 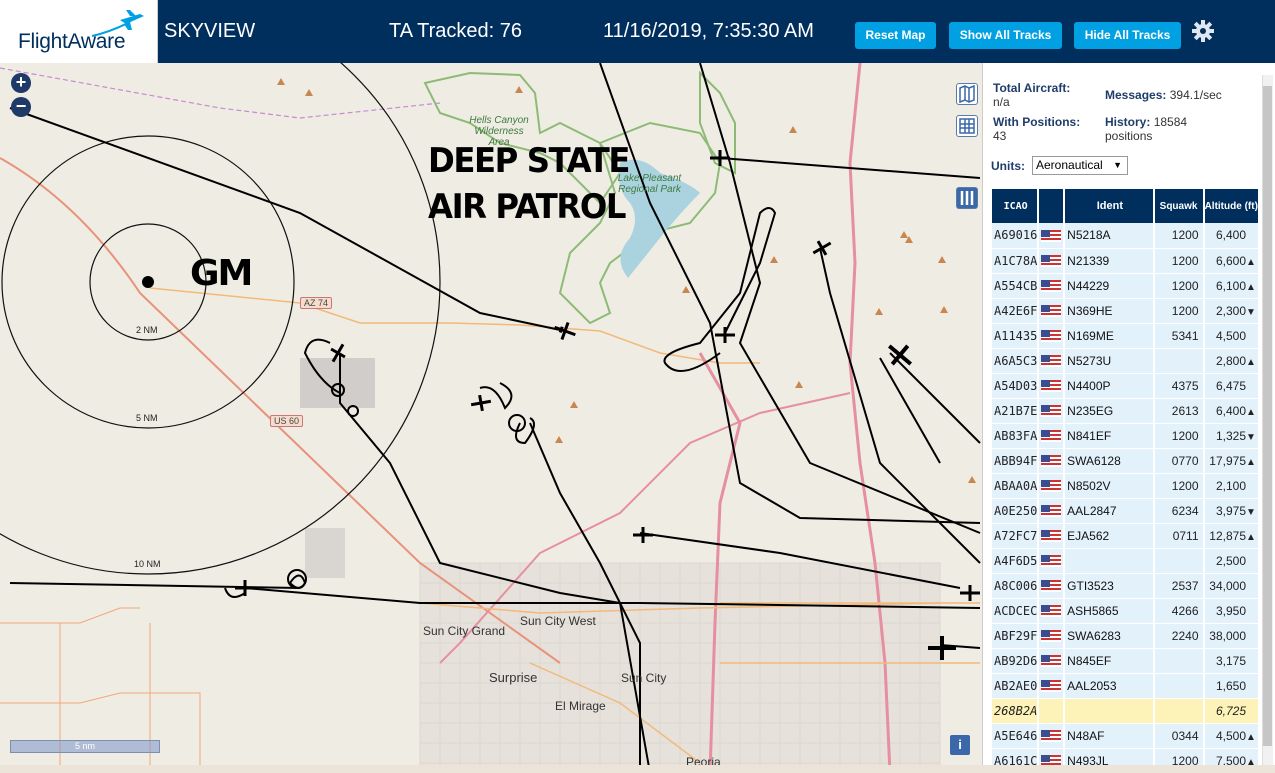 What do you see at coordinates (1016, 486) in the screenshot?
I see `row-icao: ABAA0A` at bounding box center [1016, 486].